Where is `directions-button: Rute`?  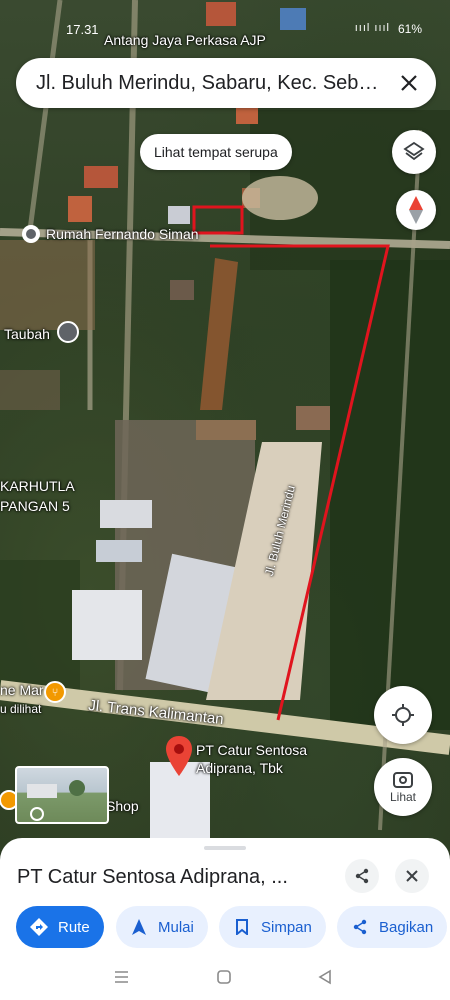 directions-button: Rute is located at coordinates (60, 927).